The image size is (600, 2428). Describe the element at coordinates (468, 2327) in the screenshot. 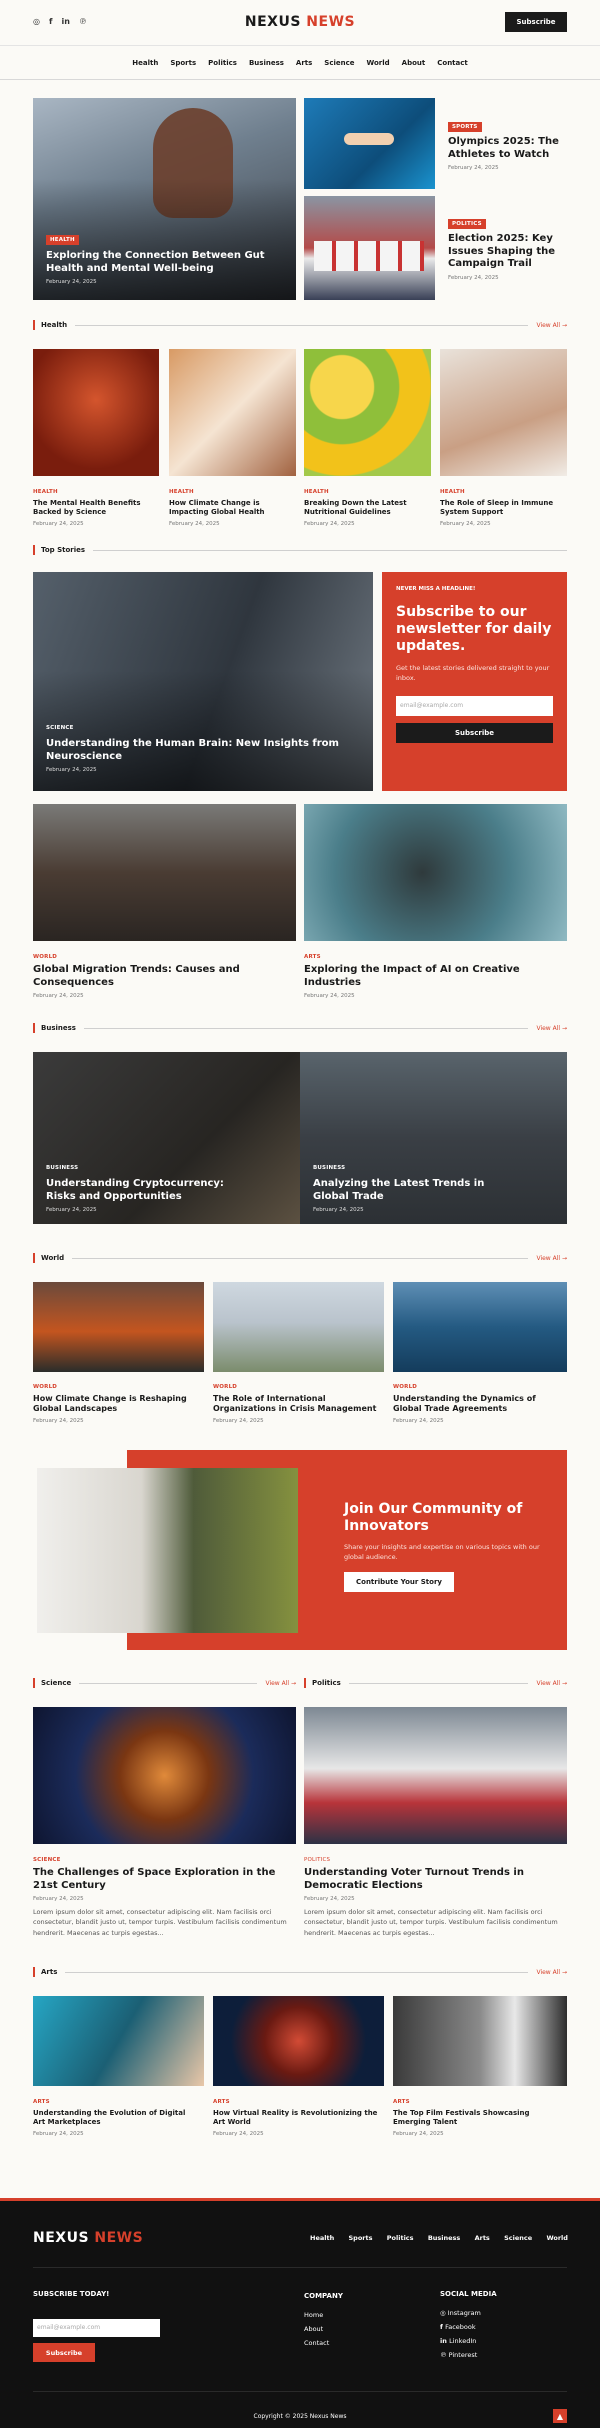

I see `footer-facebook: f Facebook` at that location.